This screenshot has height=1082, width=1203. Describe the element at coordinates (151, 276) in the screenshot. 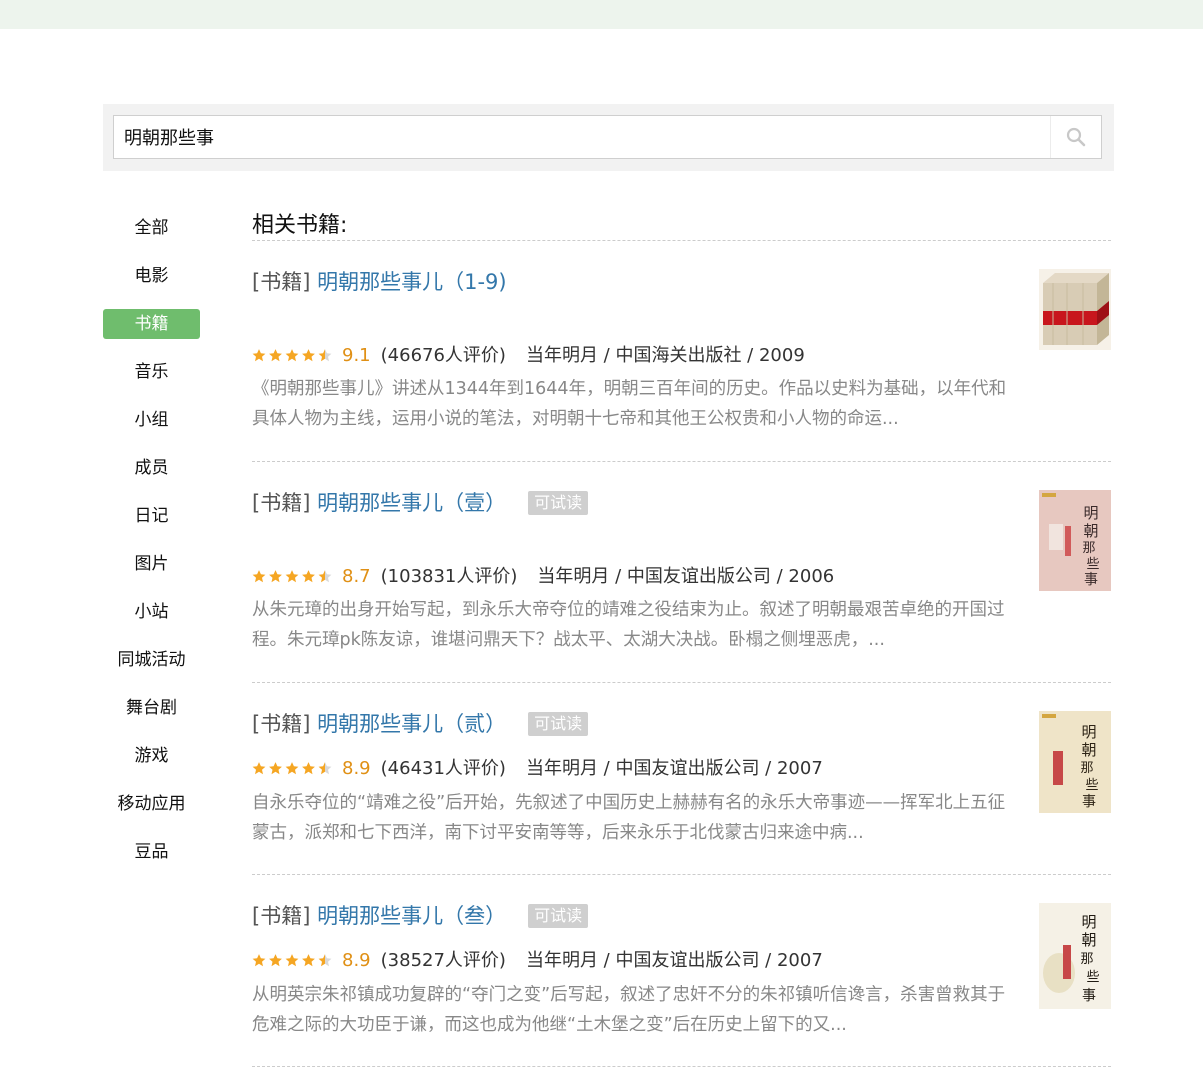

I see `sidebar-item-movie: 电影` at that location.